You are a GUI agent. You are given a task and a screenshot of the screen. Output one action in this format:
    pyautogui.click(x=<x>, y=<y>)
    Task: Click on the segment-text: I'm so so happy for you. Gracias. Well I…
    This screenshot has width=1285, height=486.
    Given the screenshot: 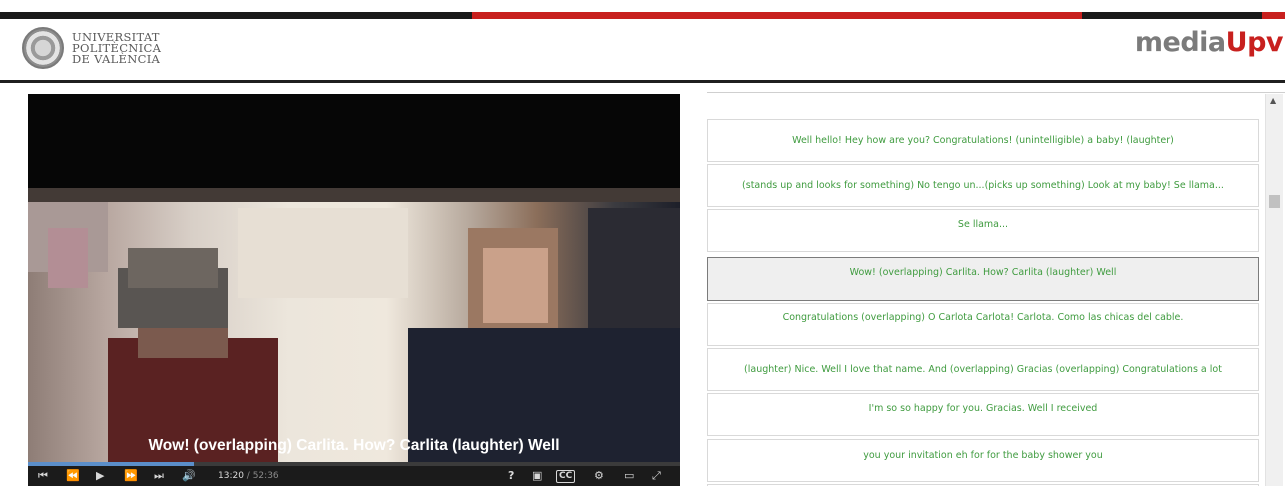 What is the action you would take?
    pyautogui.click(x=983, y=408)
    